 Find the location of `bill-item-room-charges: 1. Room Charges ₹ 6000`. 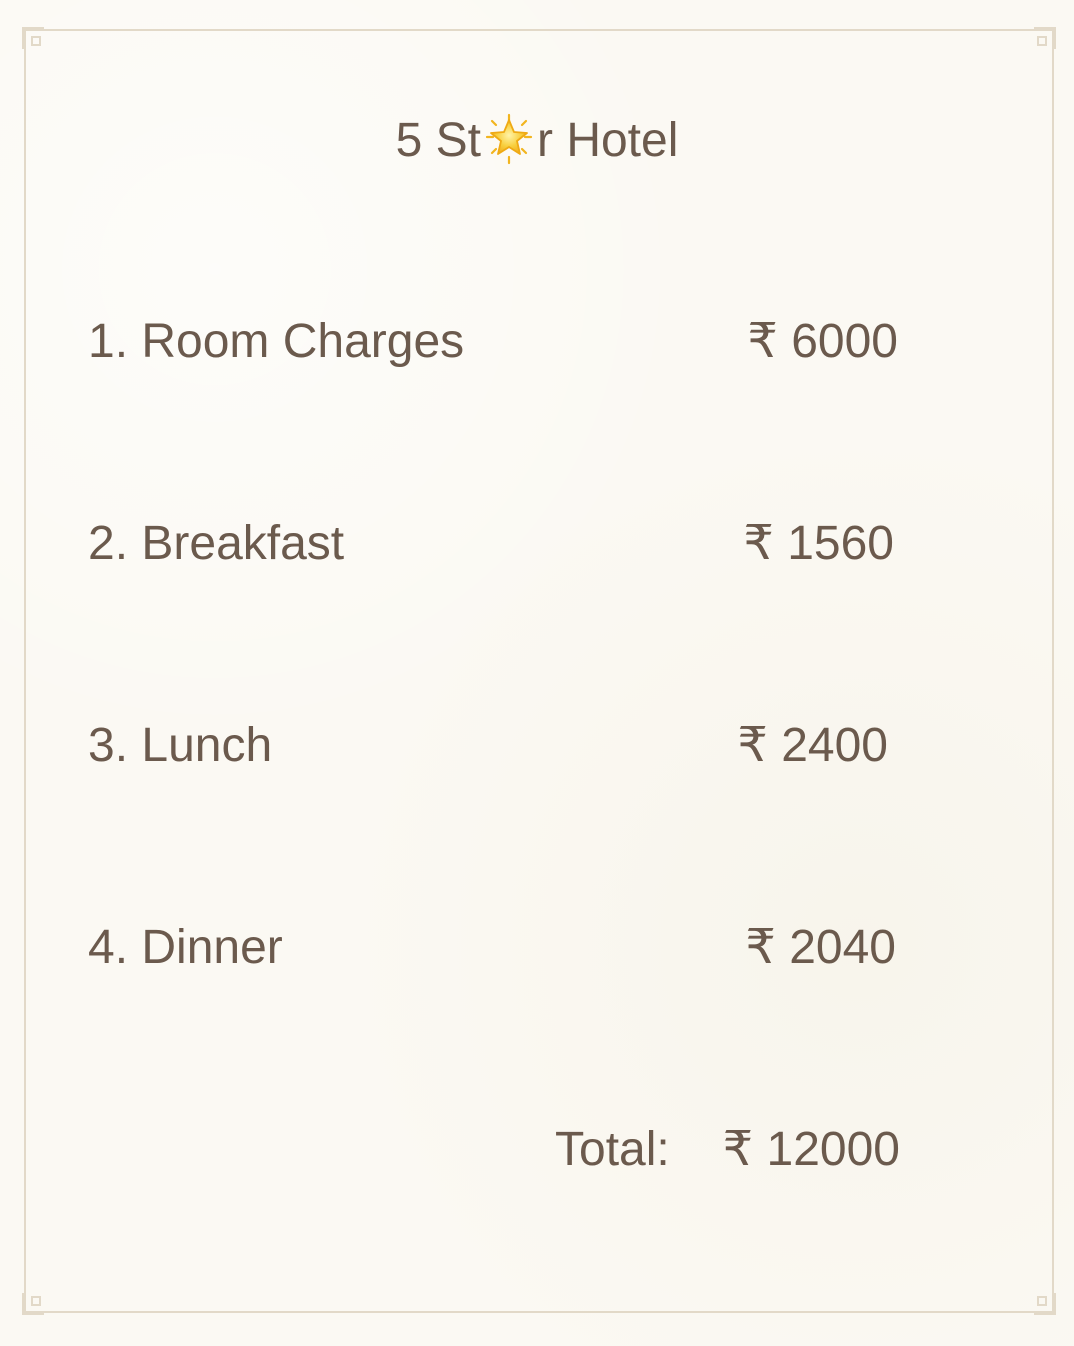

bill-item-room-charges: 1. Room Charges ₹ 6000 is located at coordinates (537, 342).